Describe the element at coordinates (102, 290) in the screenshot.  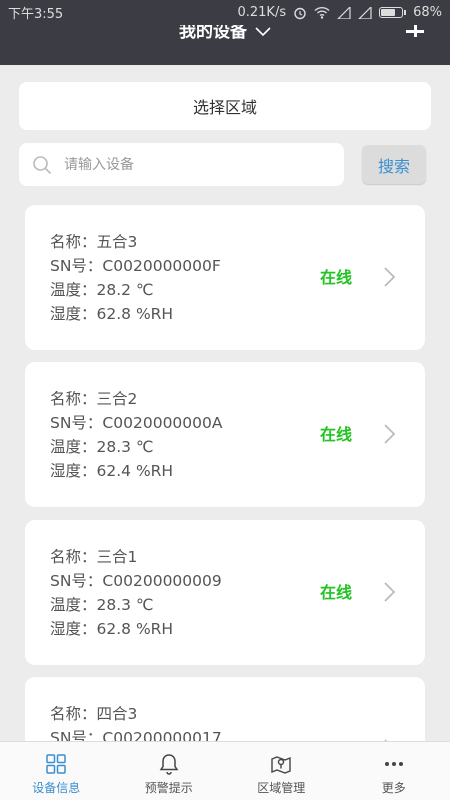
I see `device-temperature: 温度：28.2 ℃` at that location.